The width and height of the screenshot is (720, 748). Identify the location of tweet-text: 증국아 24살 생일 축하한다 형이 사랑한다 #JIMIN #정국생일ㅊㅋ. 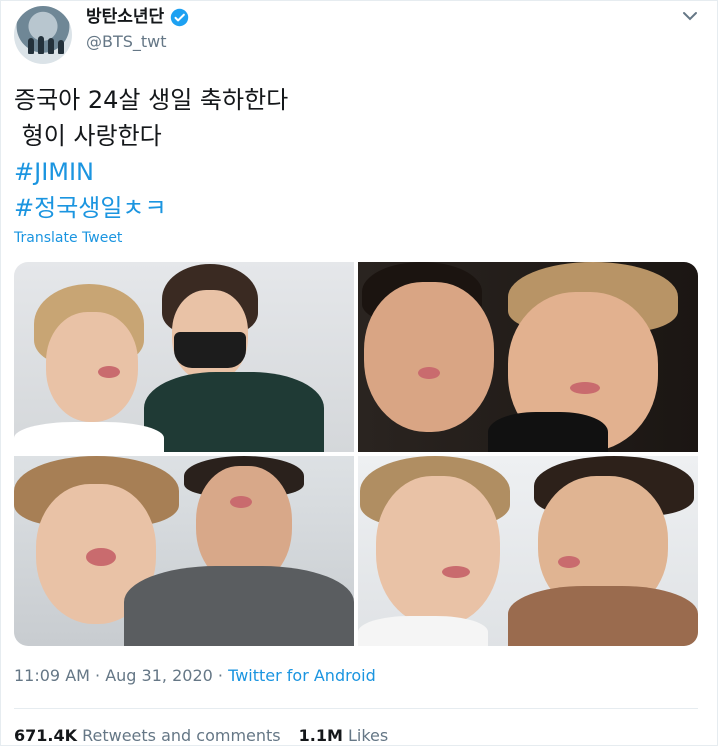
(151, 154).